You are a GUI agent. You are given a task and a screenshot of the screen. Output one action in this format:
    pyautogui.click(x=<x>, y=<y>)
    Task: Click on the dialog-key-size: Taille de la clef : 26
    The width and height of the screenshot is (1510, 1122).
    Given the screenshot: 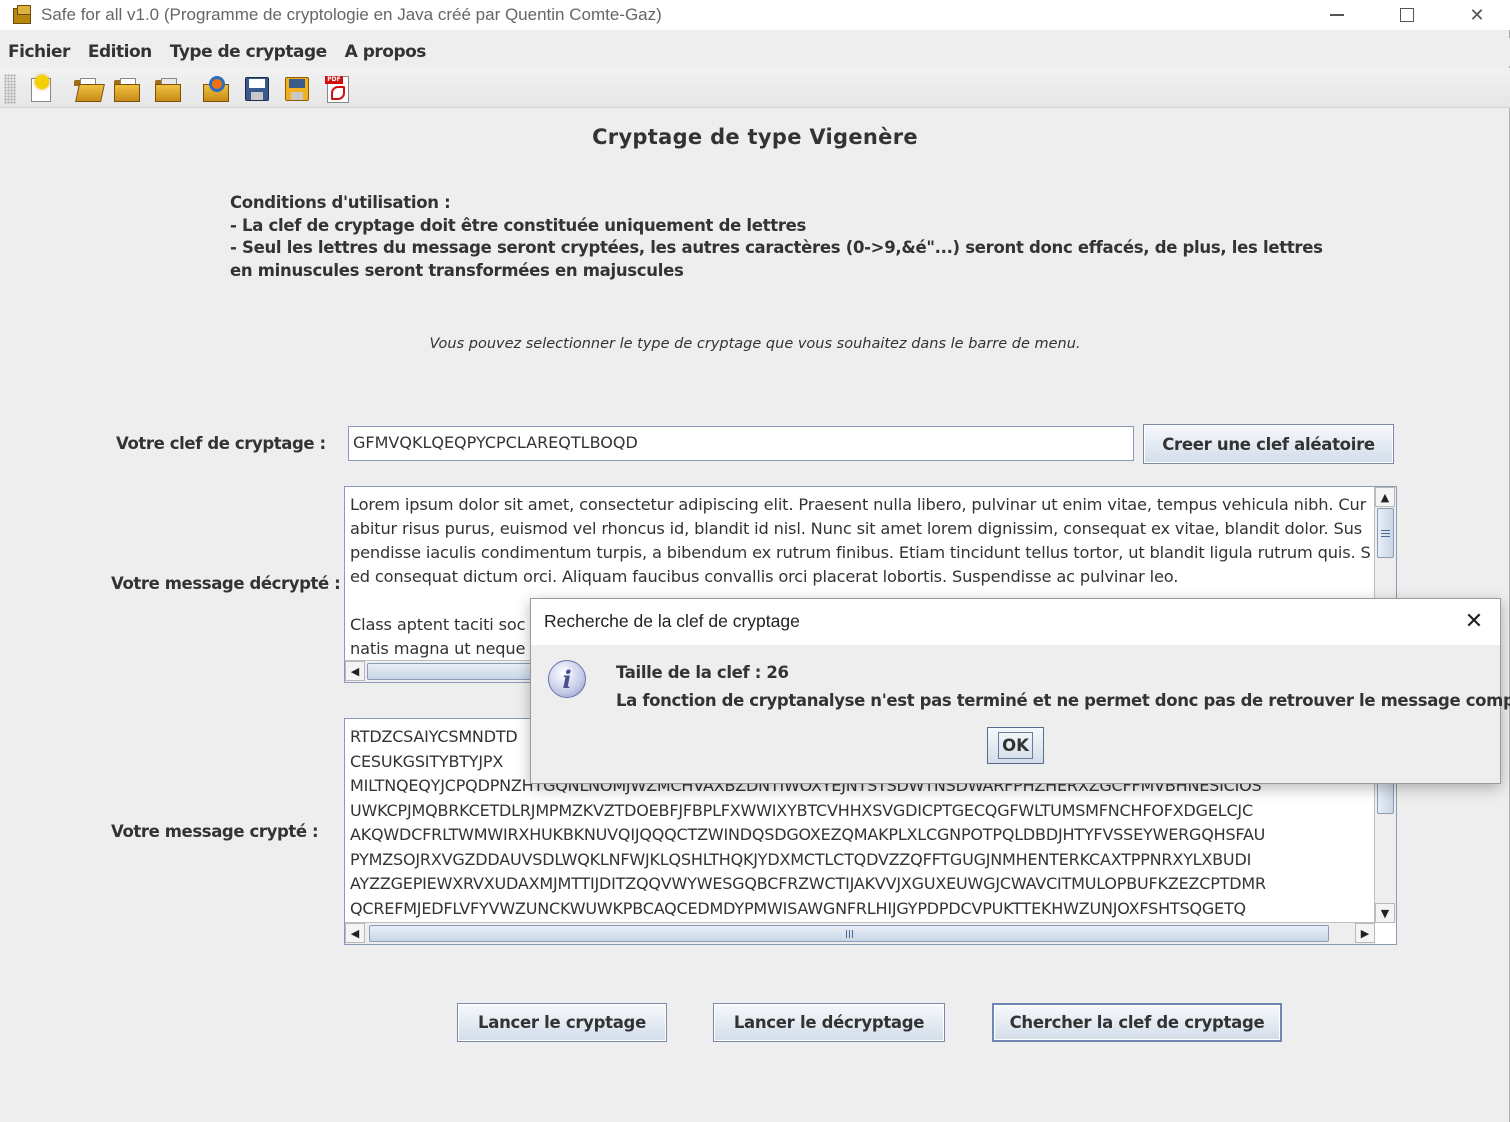 What is the action you would take?
    pyautogui.click(x=702, y=672)
    